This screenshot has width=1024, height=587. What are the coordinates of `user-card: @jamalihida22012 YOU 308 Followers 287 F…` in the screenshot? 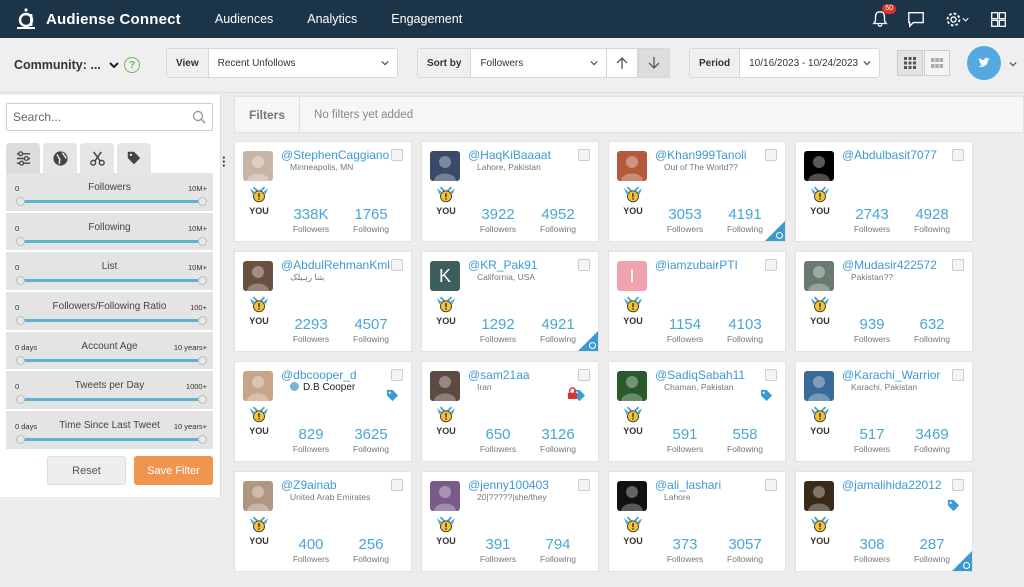 It's located at (884, 521).